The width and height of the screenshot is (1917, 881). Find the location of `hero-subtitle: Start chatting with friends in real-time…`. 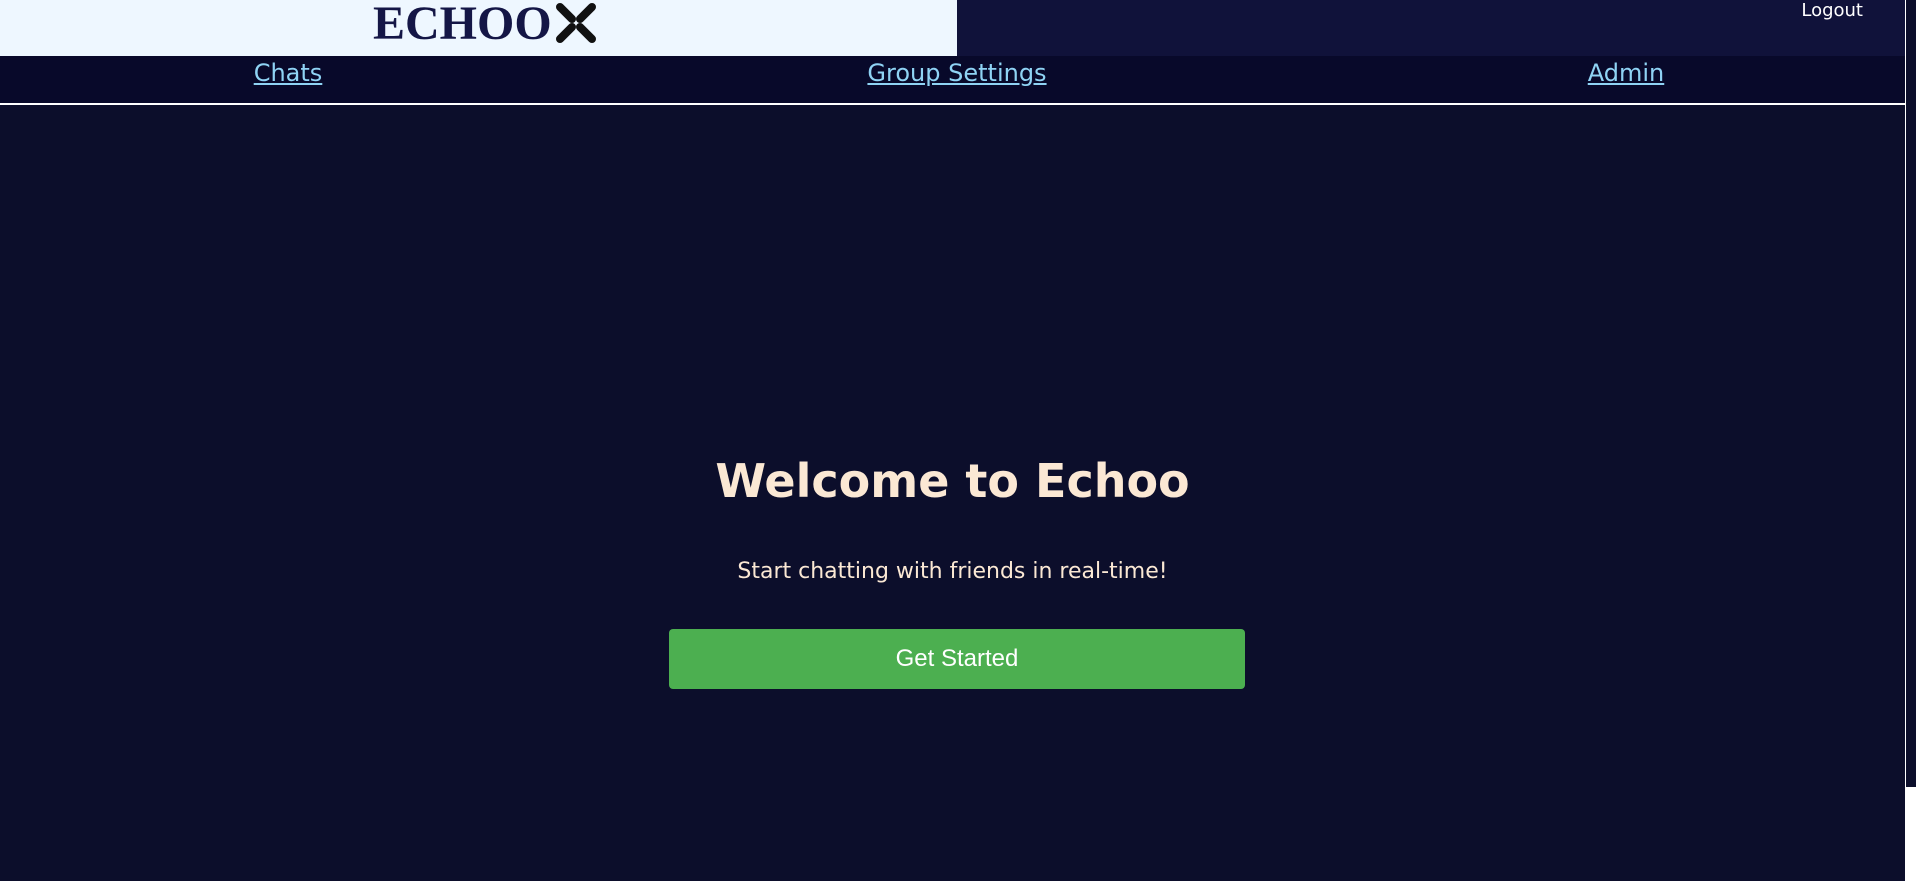

hero-subtitle: Start chatting with friends in real-time… is located at coordinates (952, 571).